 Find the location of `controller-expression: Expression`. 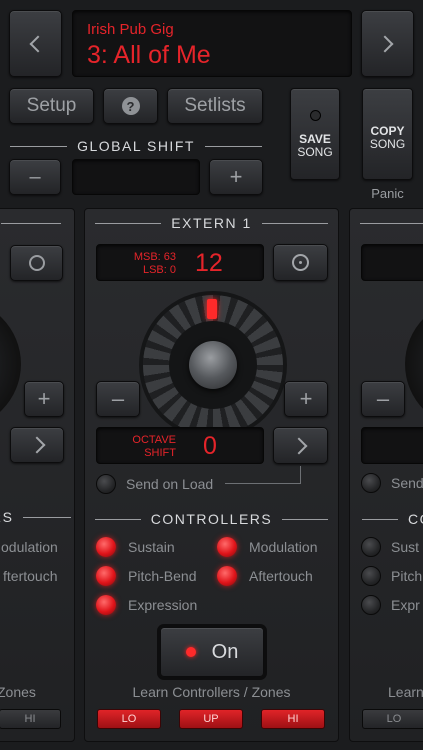

controller-expression: Expression is located at coordinates (146, 605).